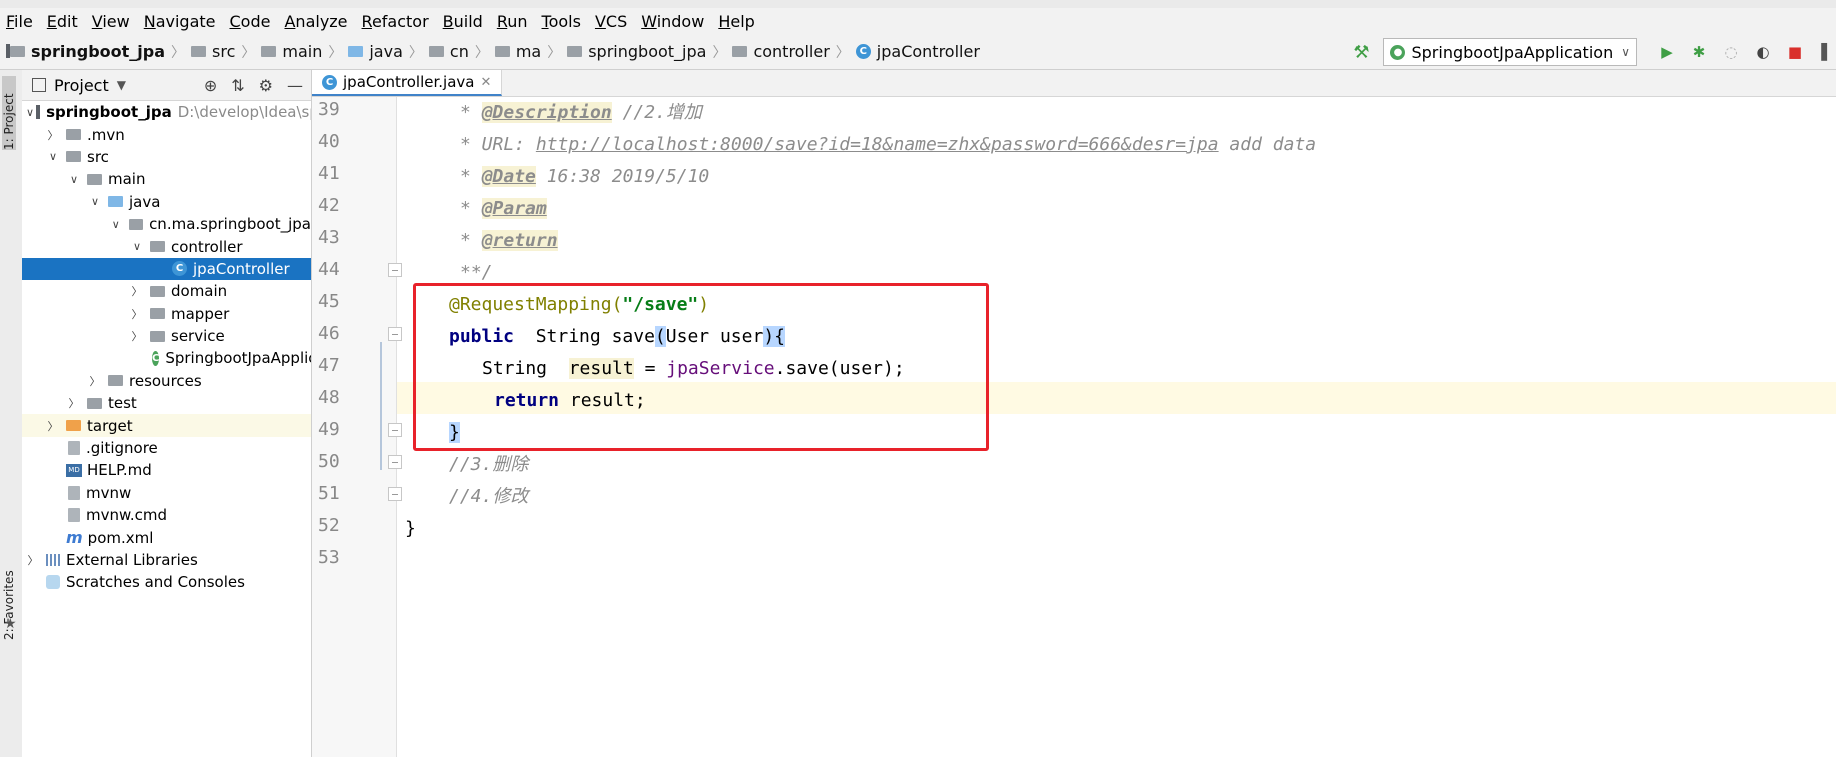  Describe the element at coordinates (246, 85) in the screenshot. I see `project-panel-tools: ⊕ ⇅ ⚙ —` at that location.